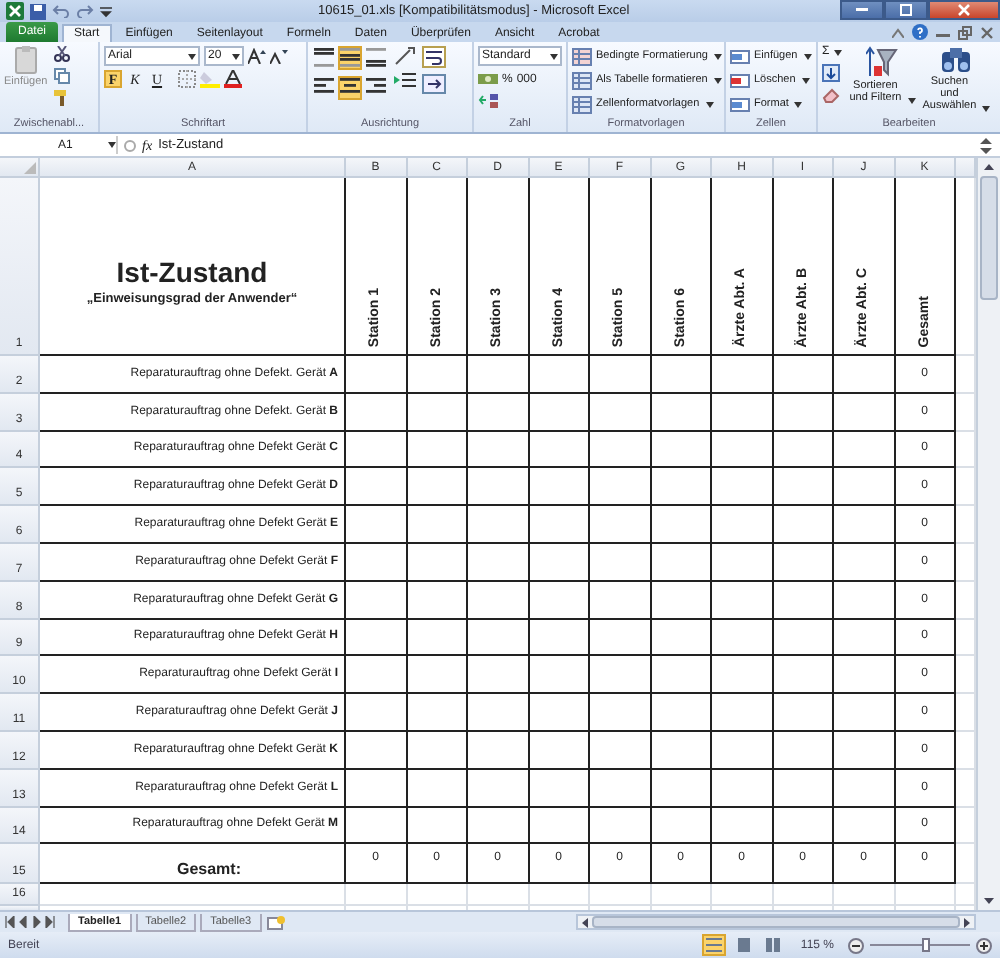 Image resolution: width=1000 pixels, height=958 pixels. Describe the element at coordinates (965, 32) in the screenshot. I see `restore-icon` at that location.